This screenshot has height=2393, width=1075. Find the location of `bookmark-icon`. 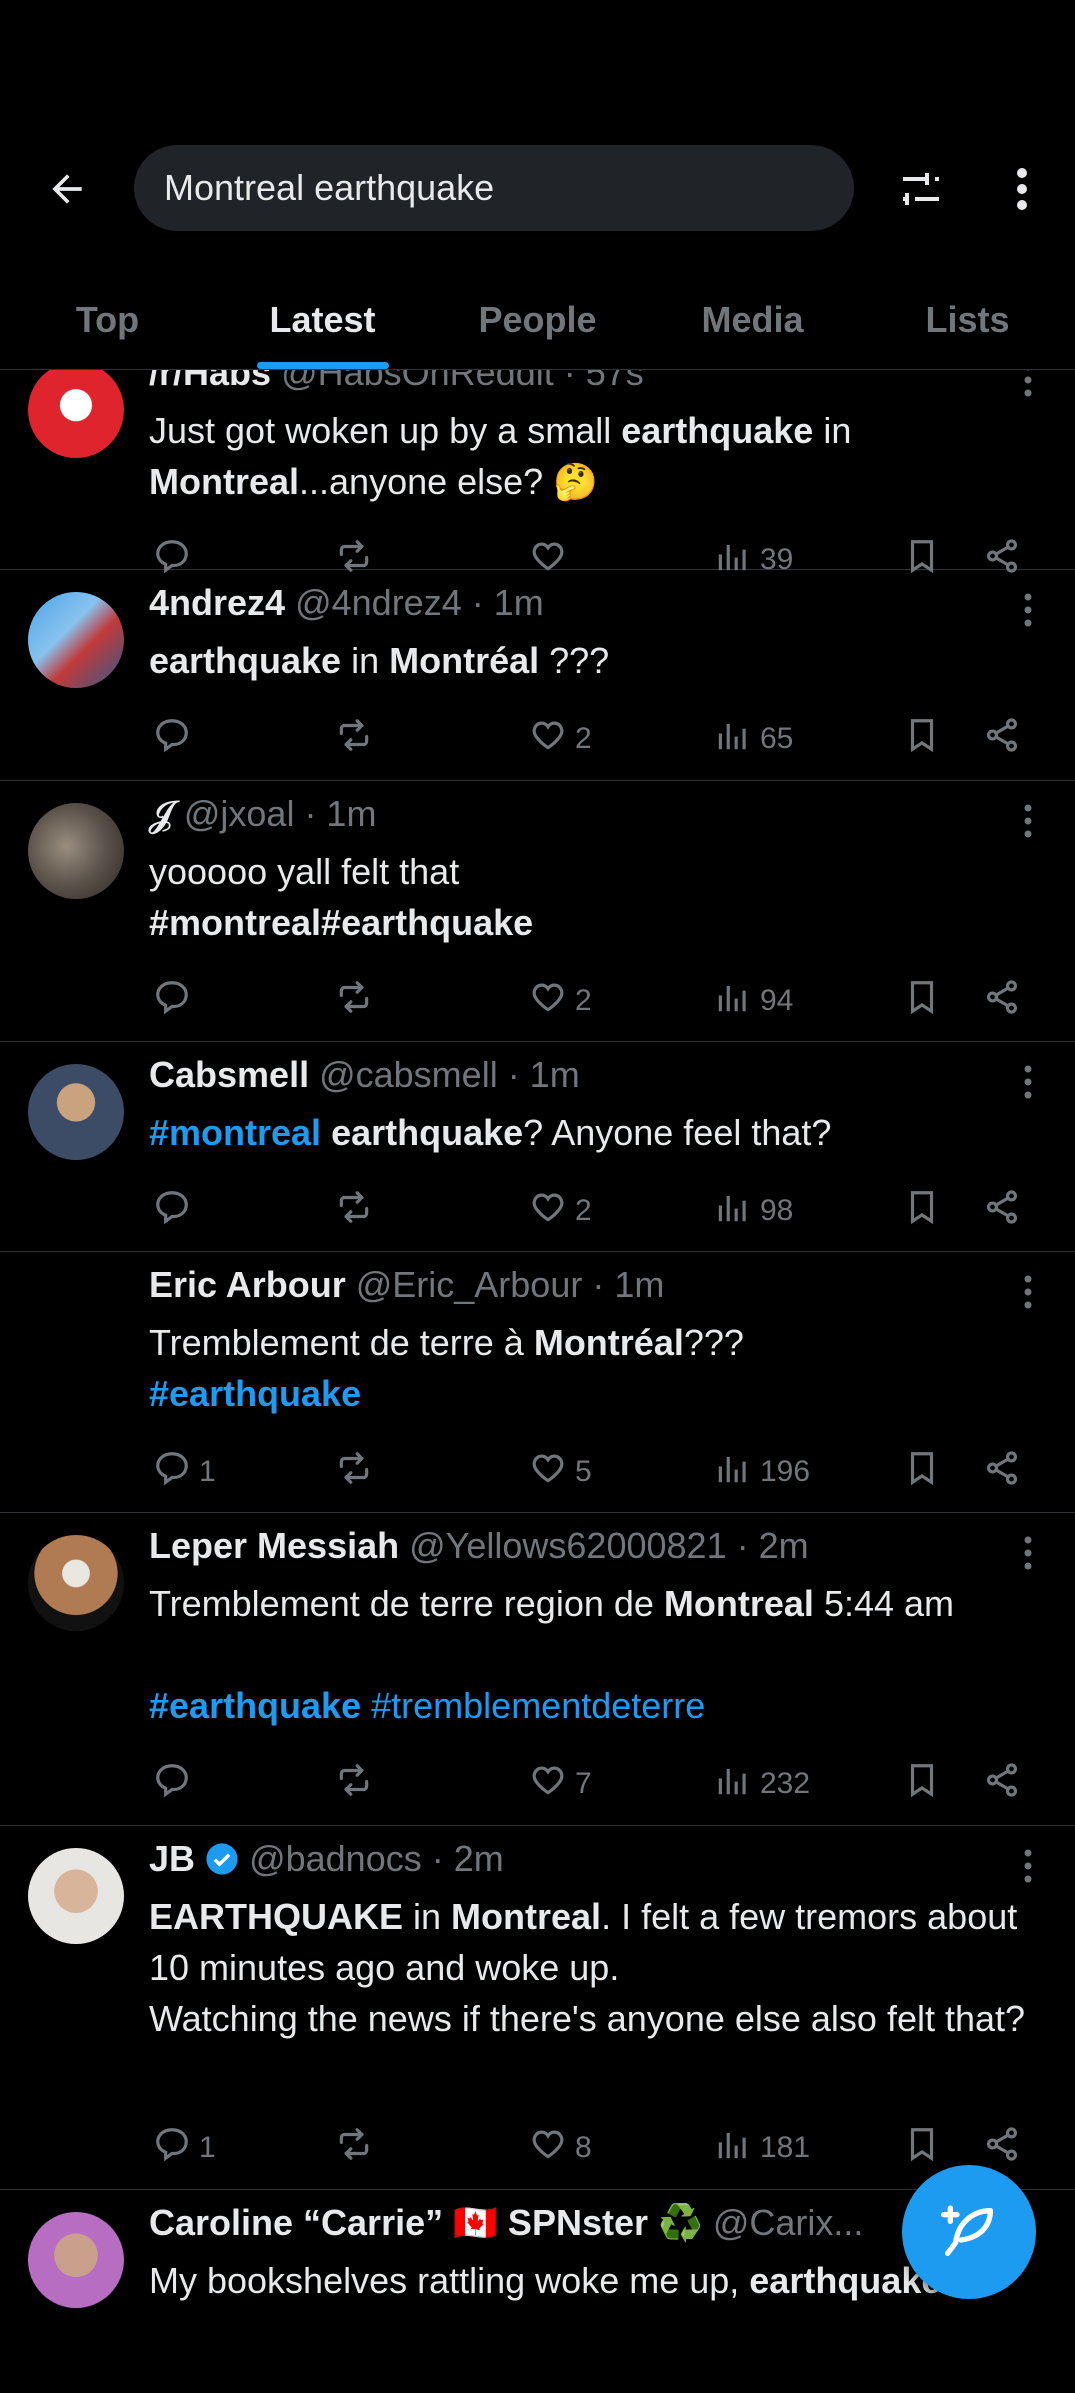

bookmark-icon is located at coordinates (922, 1001).